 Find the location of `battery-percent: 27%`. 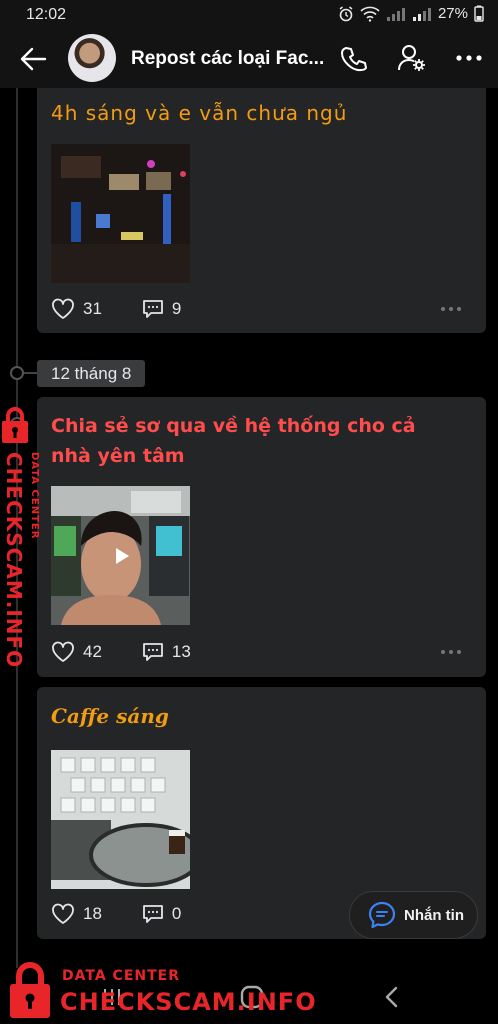

battery-percent: 27% is located at coordinates (452, 13).